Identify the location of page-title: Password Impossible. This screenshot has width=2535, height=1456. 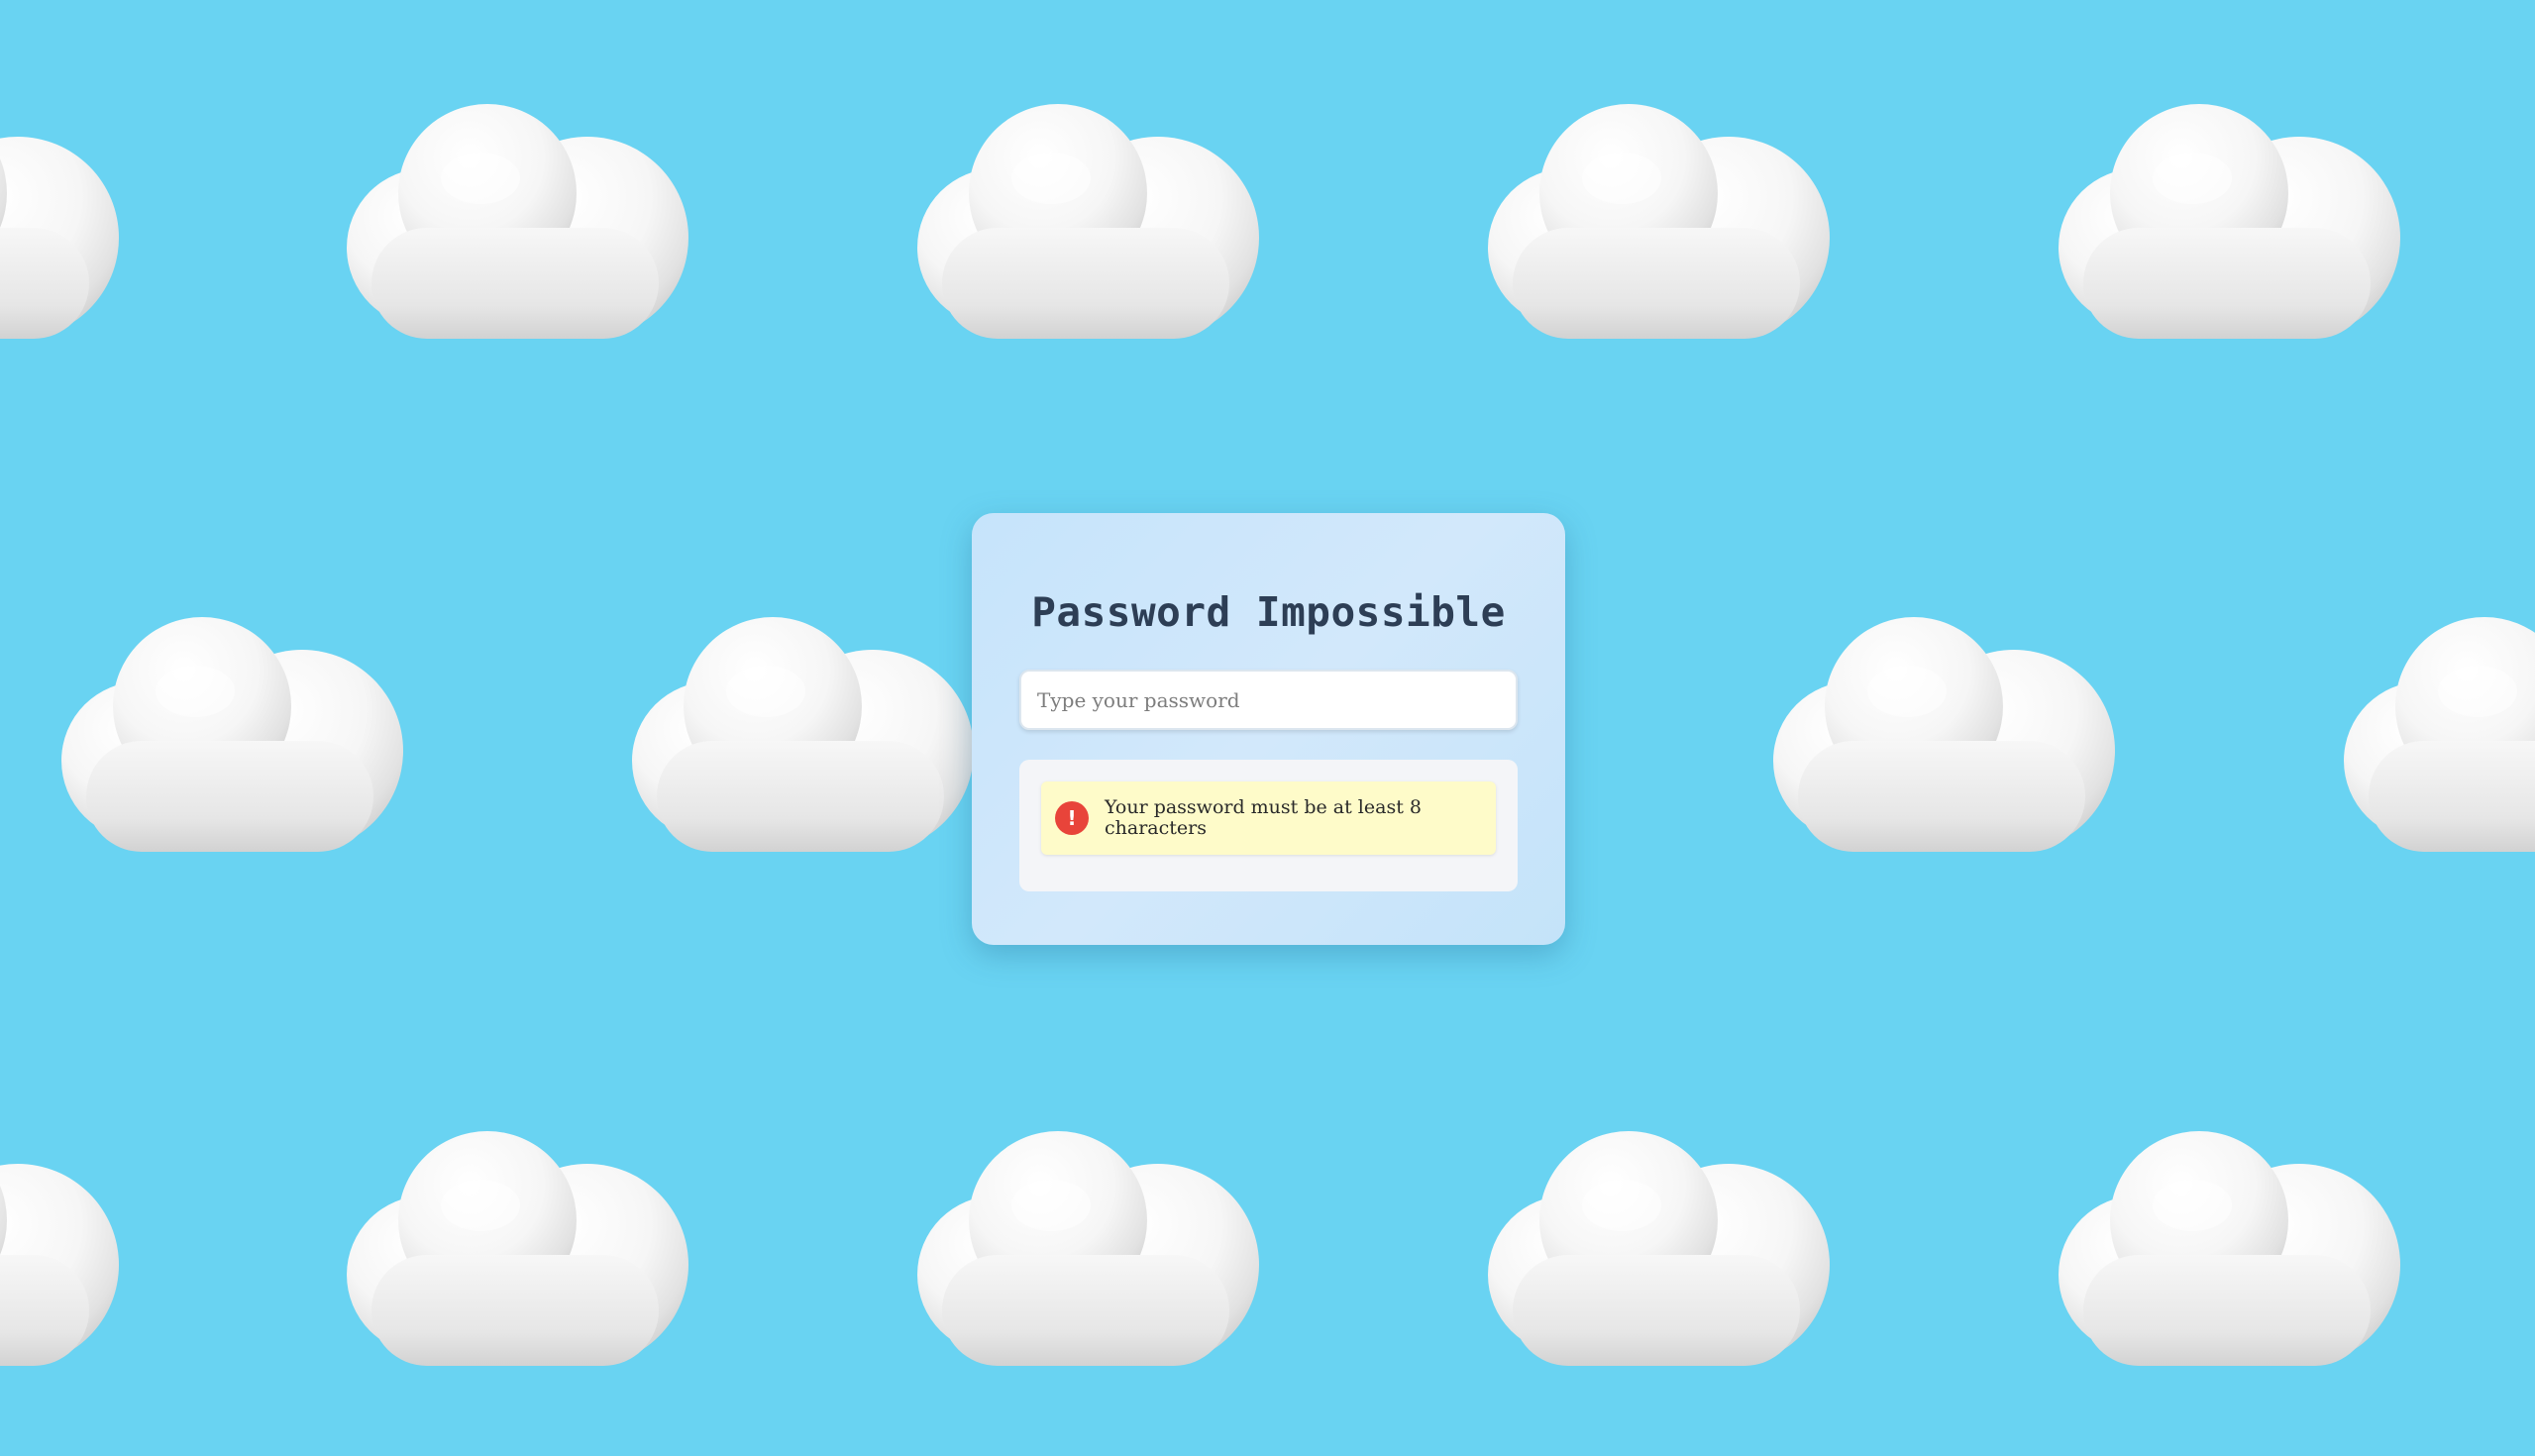
(1268, 612).